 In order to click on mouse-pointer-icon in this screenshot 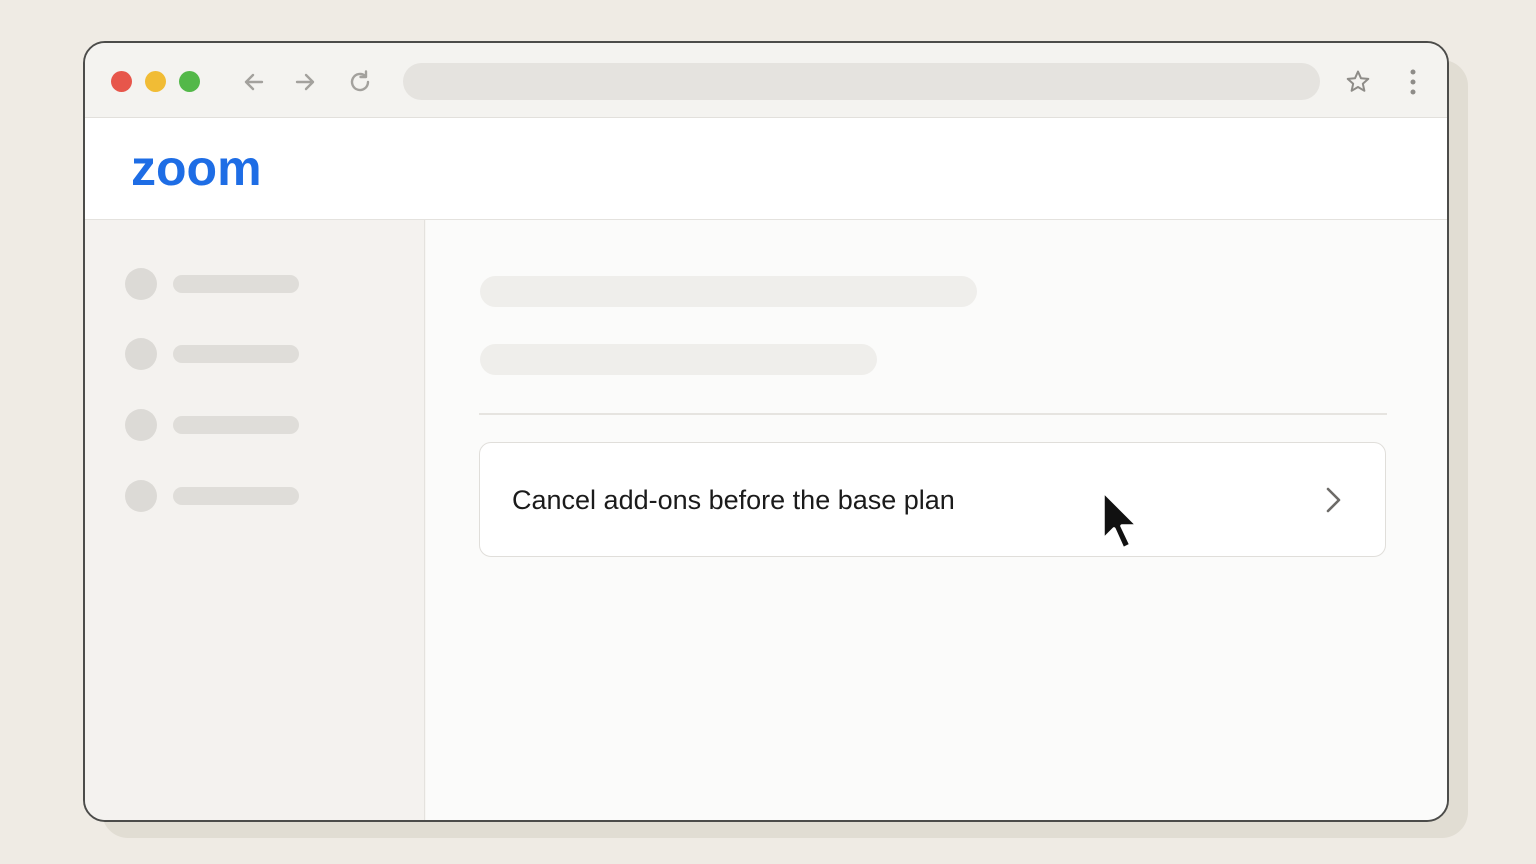, I will do `click(1120, 520)`.